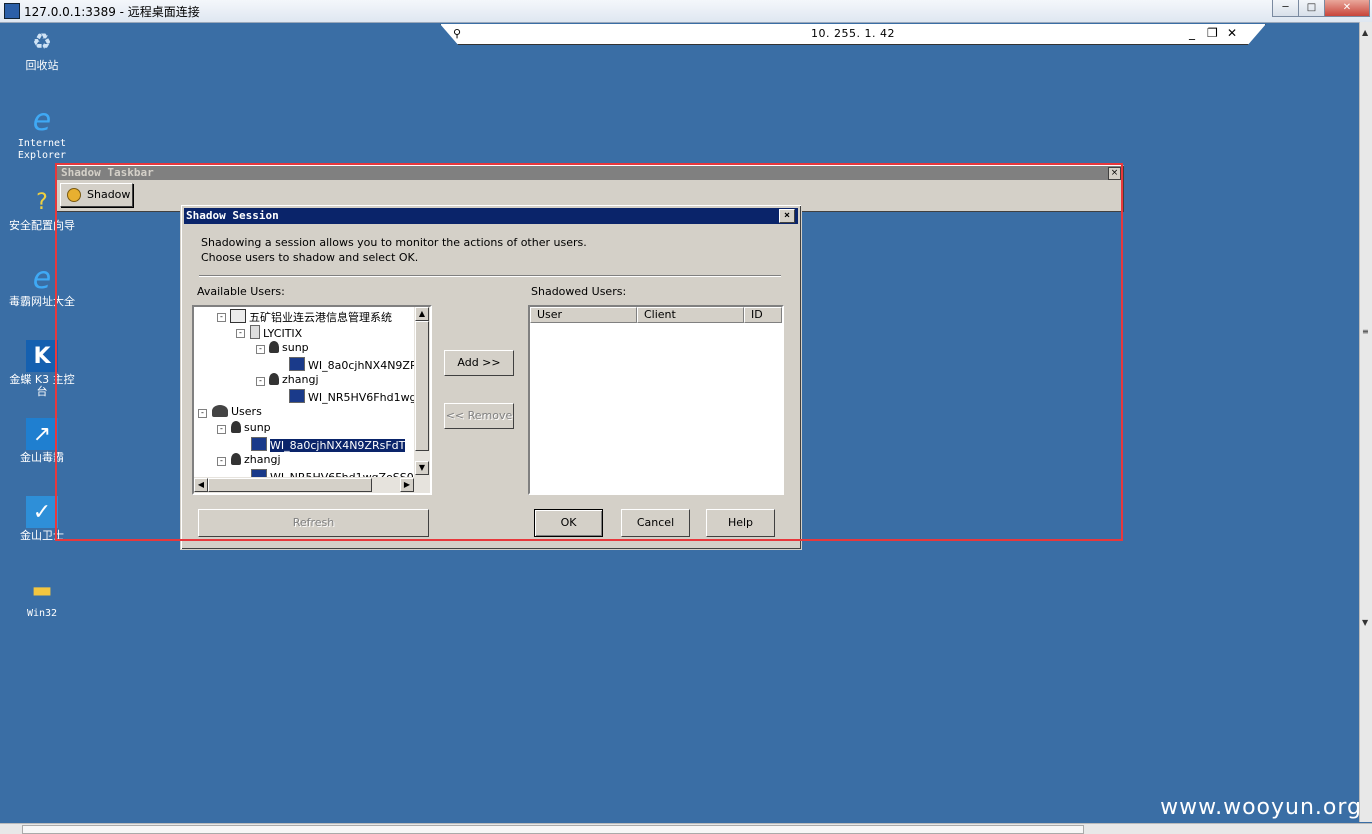 Image resolution: width=1372 pixels, height=834 pixels. What do you see at coordinates (42, 65) in the screenshot?
I see `desktop-icon-label: 回收站` at bounding box center [42, 65].